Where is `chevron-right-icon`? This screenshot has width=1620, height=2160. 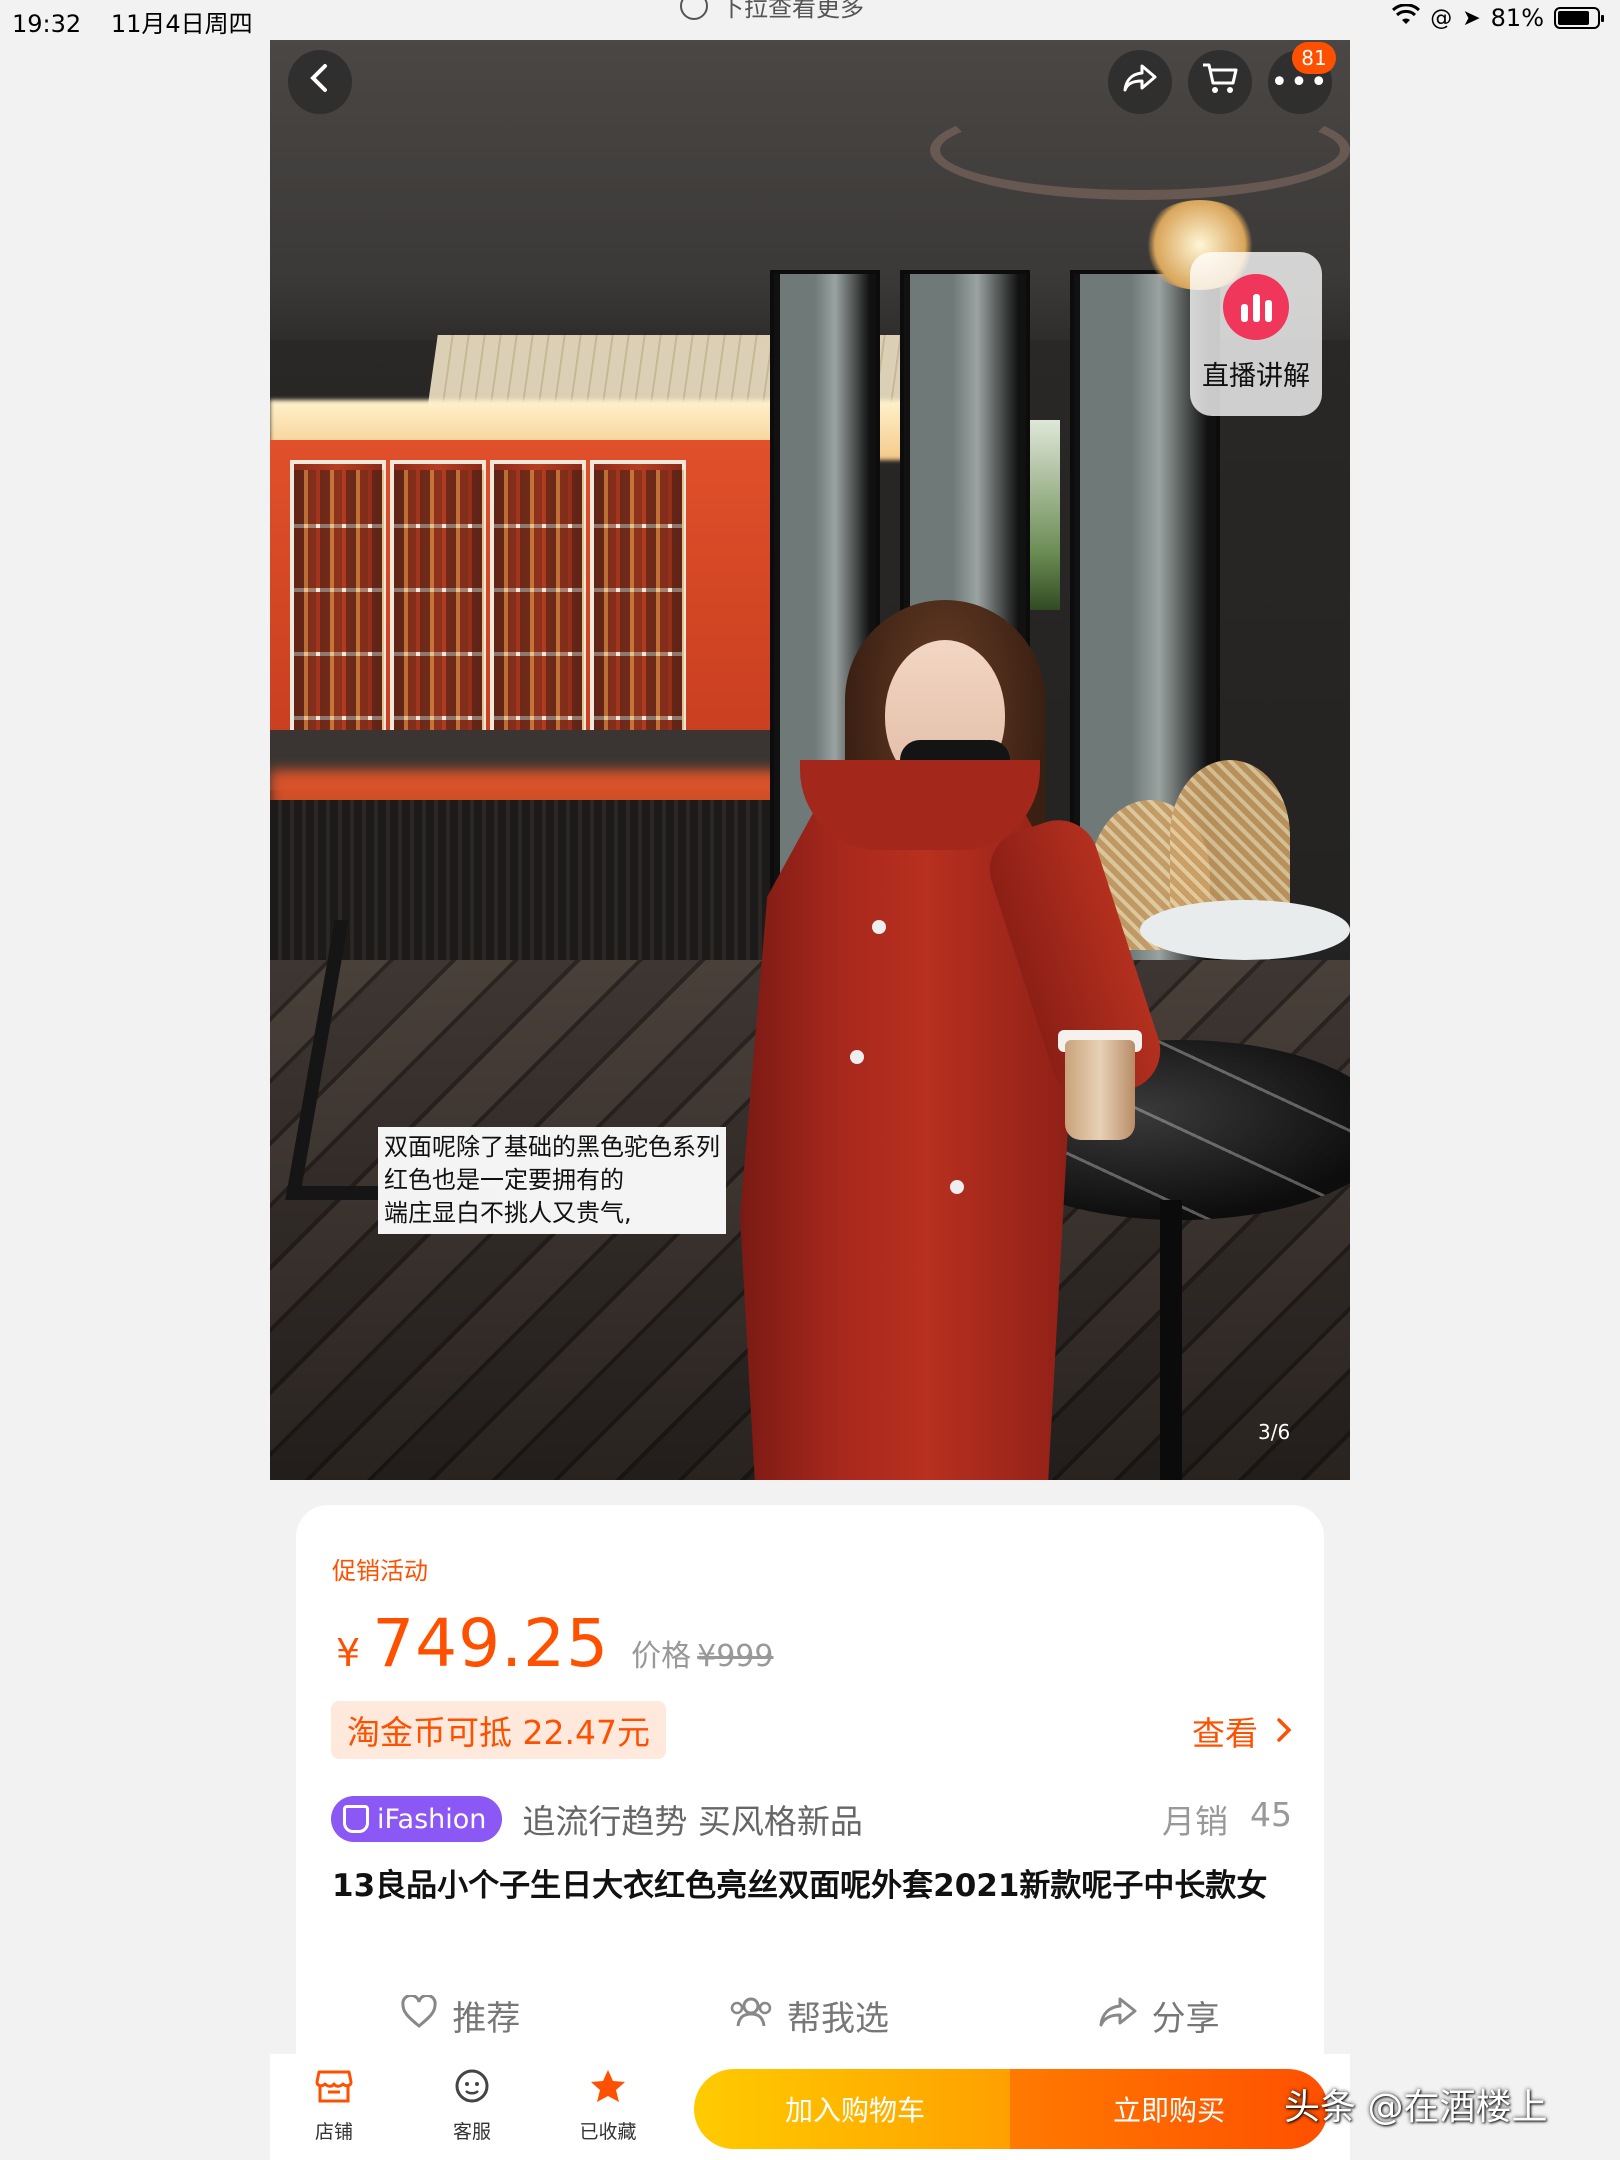 chevron-right-icon is located at coordinates (1284, 1731).